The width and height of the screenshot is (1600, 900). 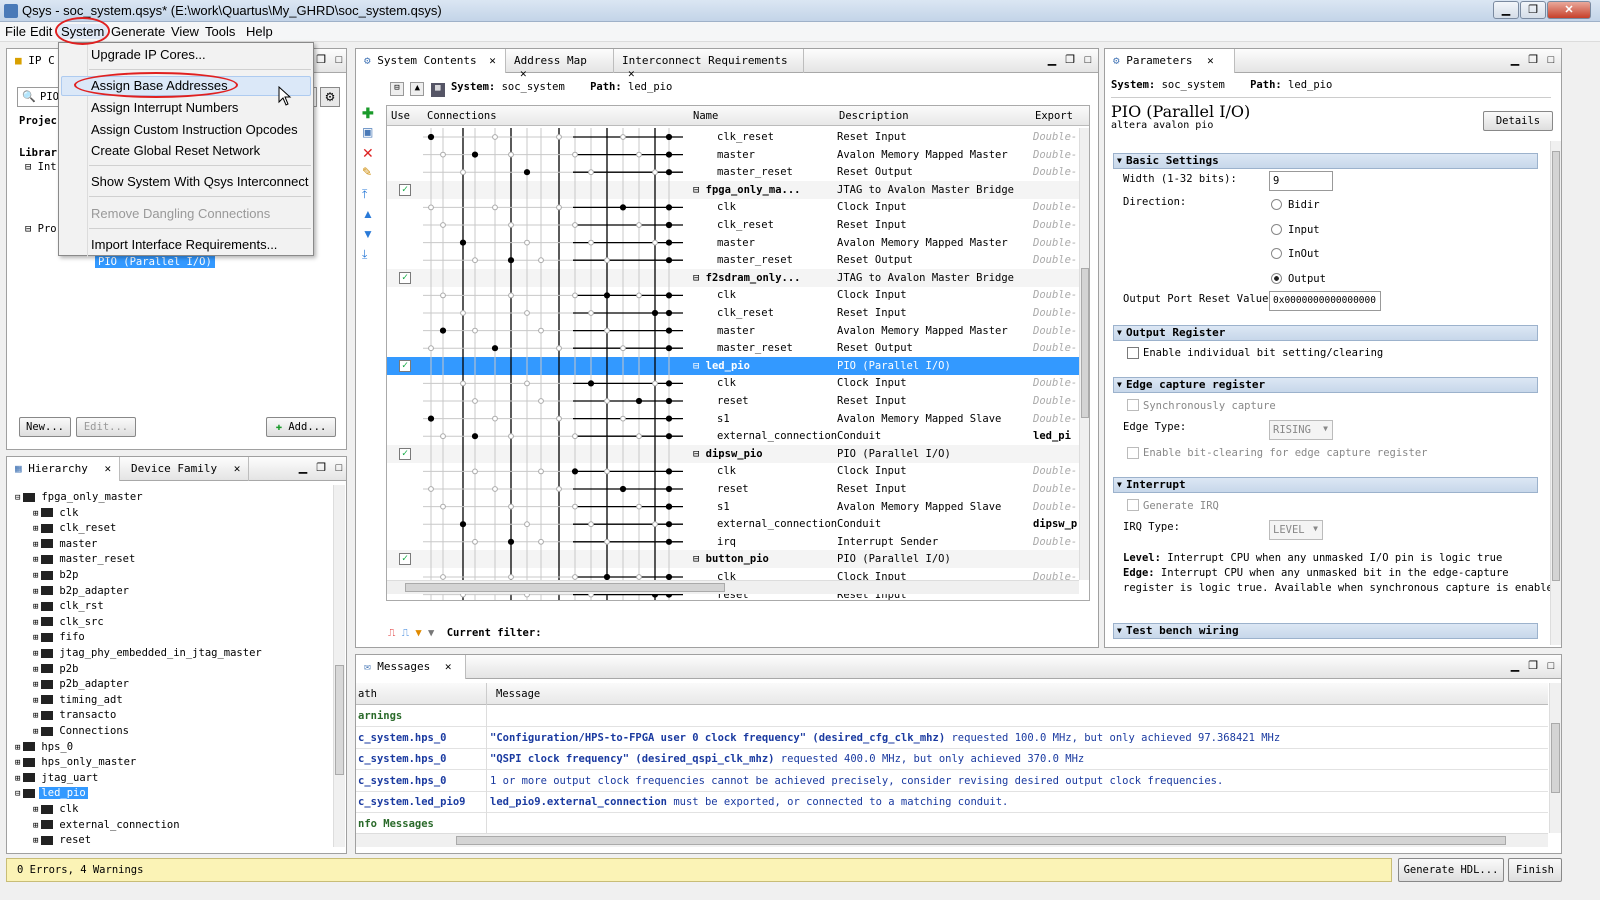 I want to click on menu-help: Help, so click(x=259, y=31).